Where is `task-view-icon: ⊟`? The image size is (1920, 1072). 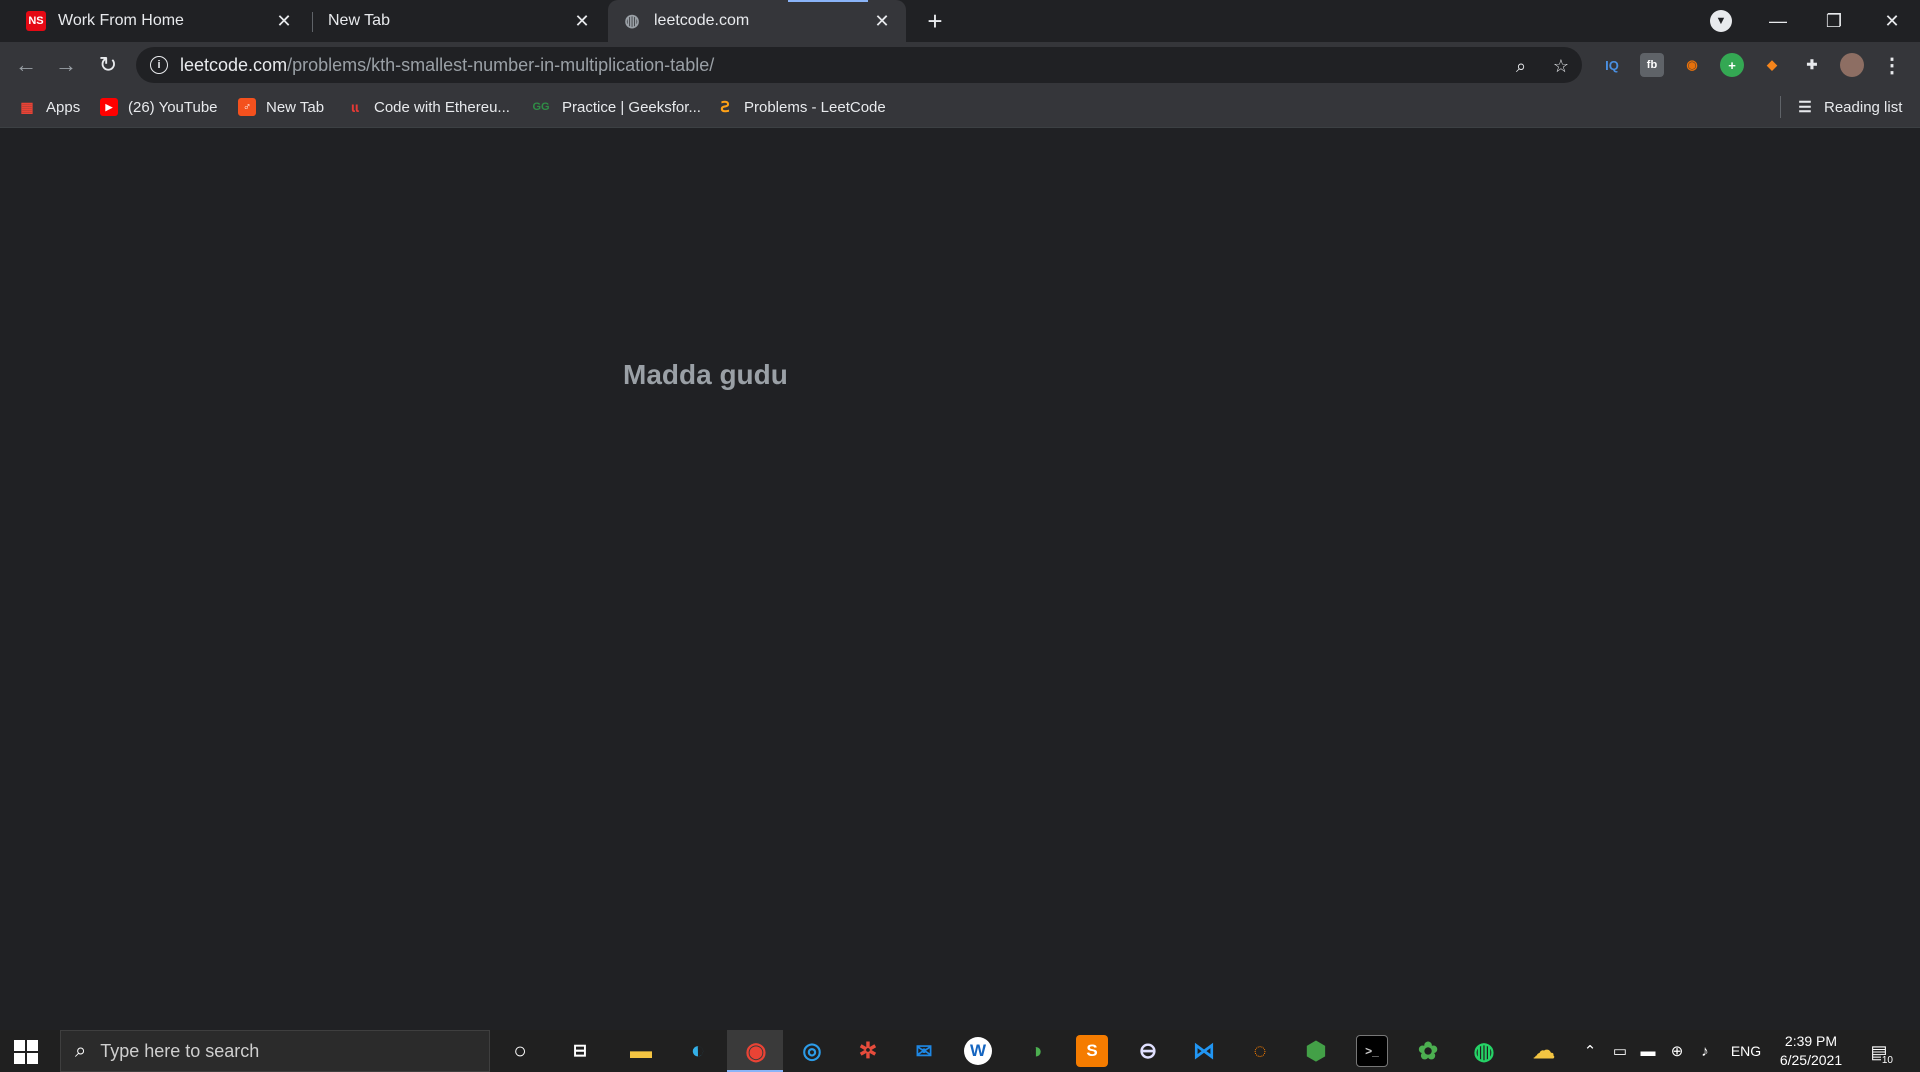 task-view-icon: ⊟ is located at coordinates (580, 1051).